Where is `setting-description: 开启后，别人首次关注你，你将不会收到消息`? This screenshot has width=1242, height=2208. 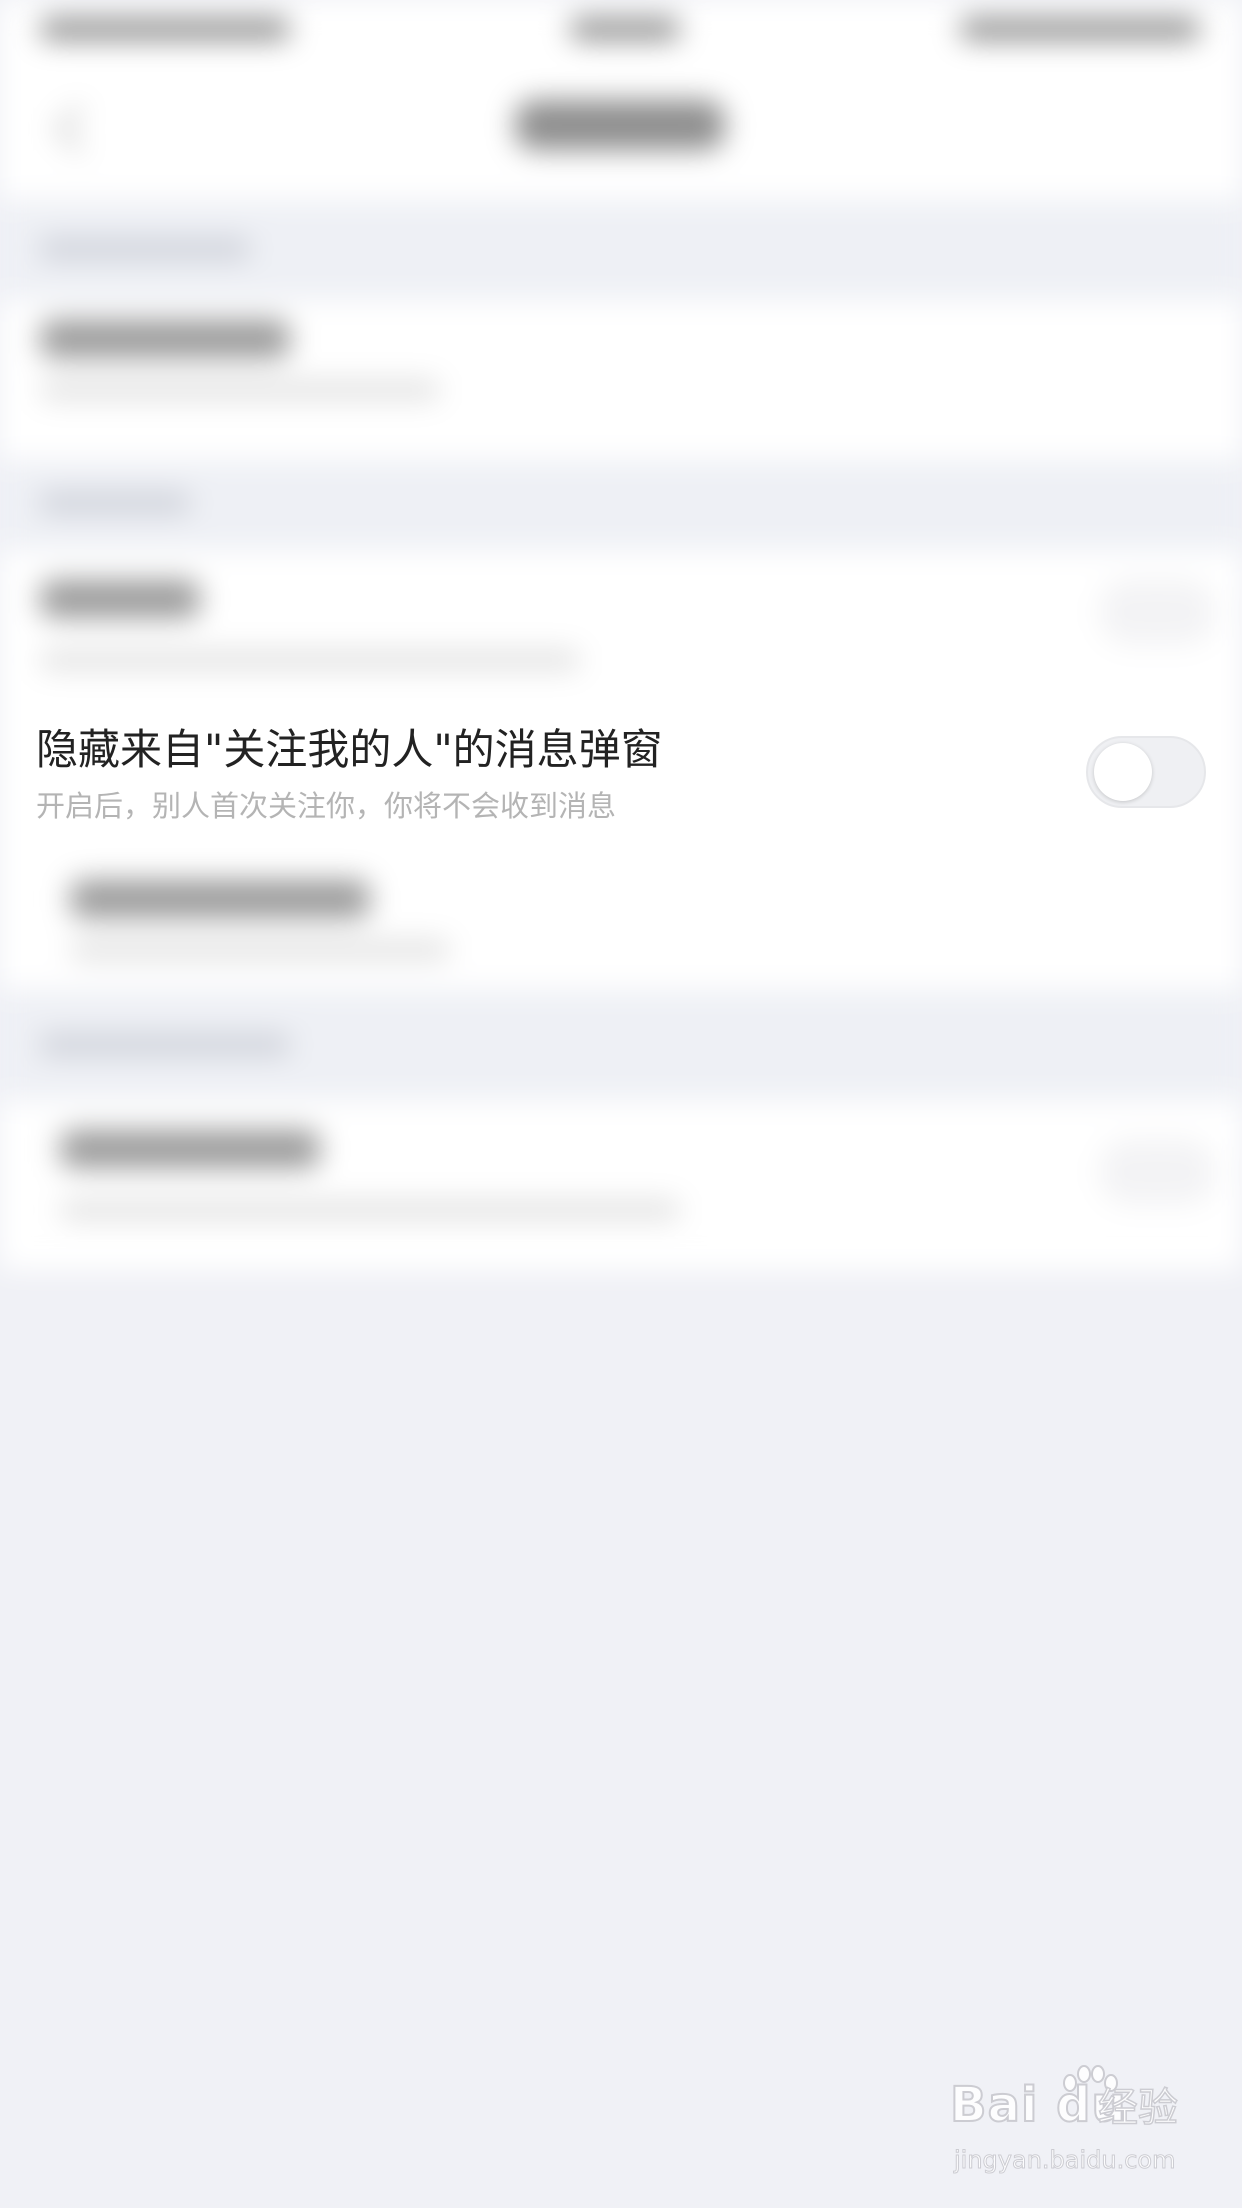 setting-description: 开启后，别人首次关注你，你将不会收到消息 is located at coordinates (326, 806).